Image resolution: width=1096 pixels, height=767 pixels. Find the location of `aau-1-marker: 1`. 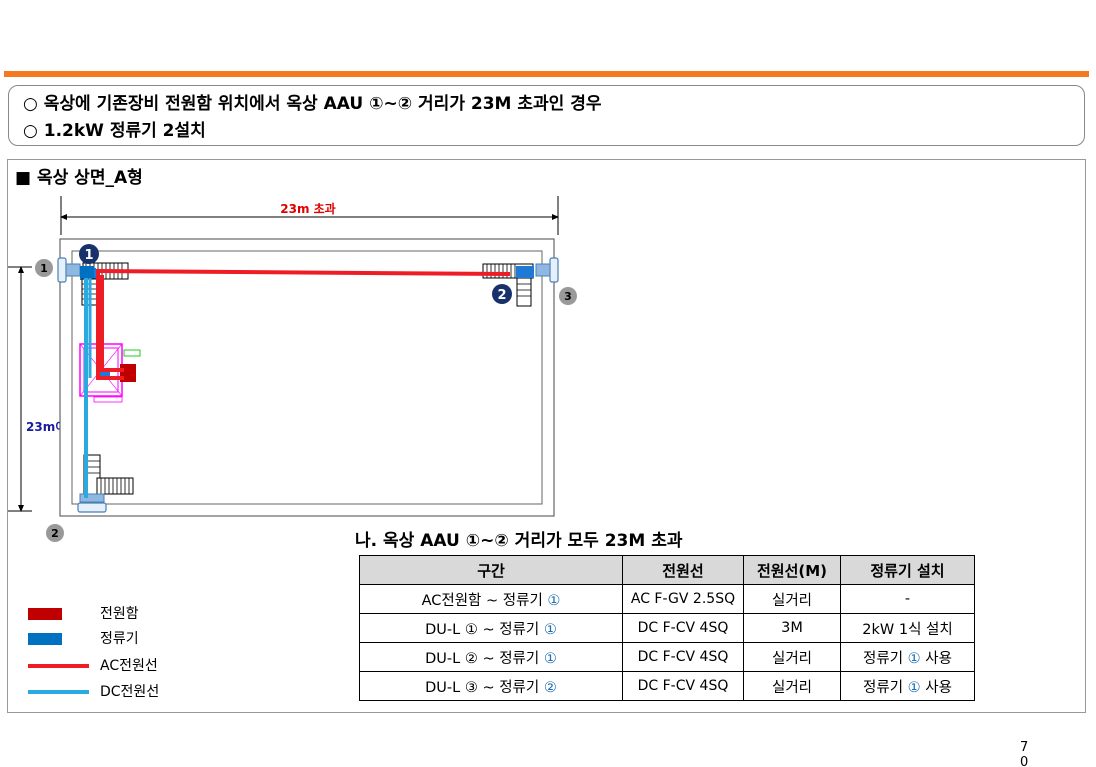

aau-1-marker: 1 is located at coordinates (89, 254).